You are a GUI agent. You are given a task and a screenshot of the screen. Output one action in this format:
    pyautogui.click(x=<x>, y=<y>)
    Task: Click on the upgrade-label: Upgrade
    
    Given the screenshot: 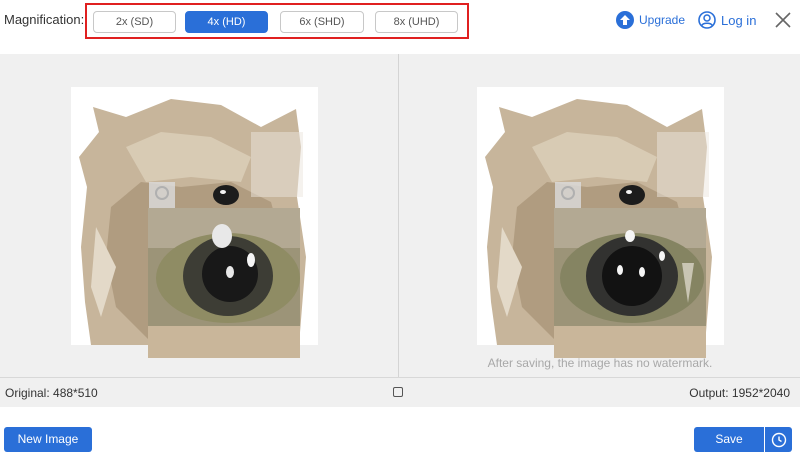 What is the action you would take?
    pyautogui.click(x=662, y=20)
    